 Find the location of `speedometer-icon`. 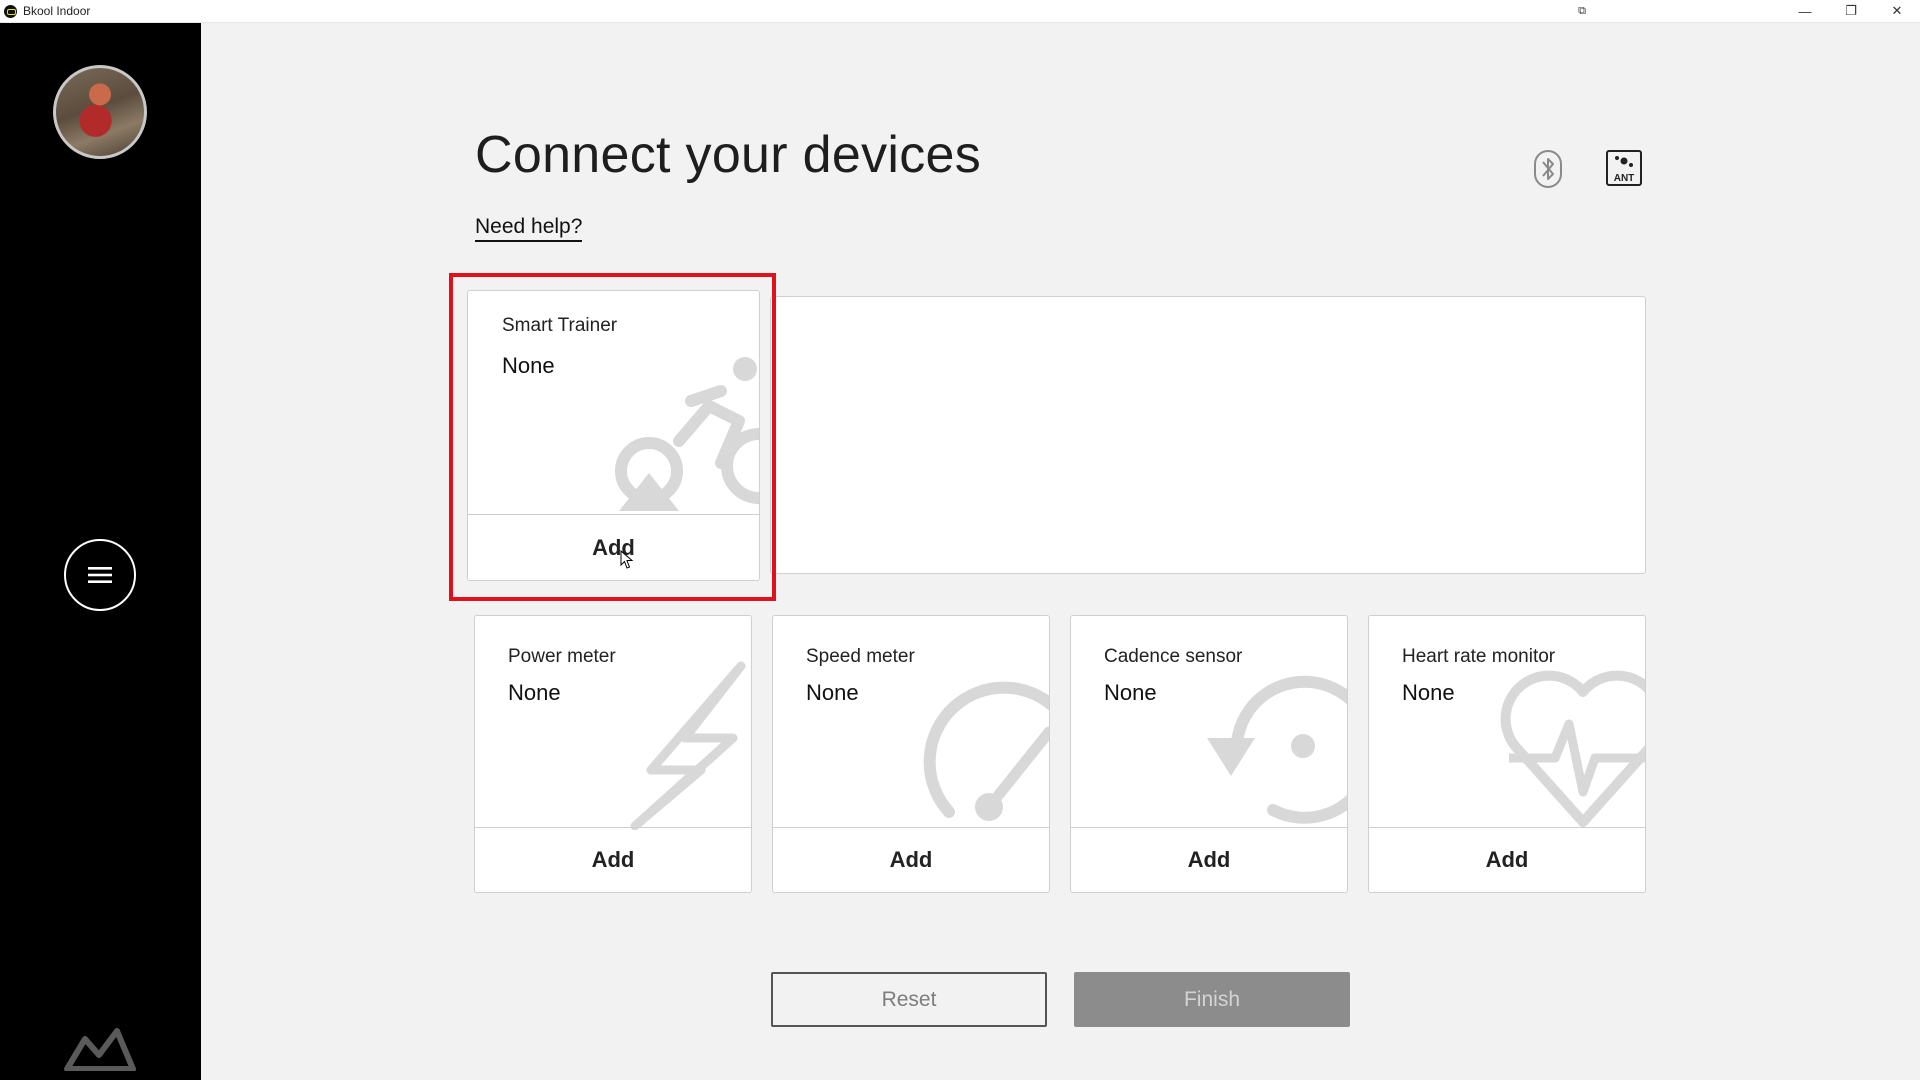

speedometer-icon is located at coordinates (986, 751).